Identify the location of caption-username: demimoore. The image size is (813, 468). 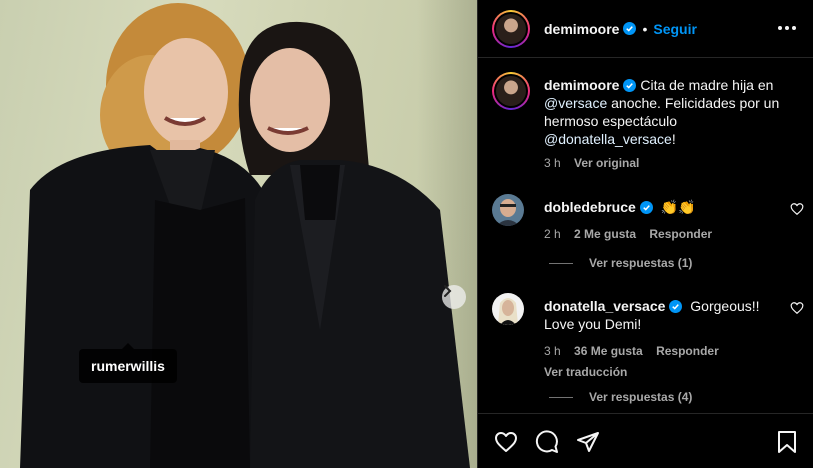
(581, 85).